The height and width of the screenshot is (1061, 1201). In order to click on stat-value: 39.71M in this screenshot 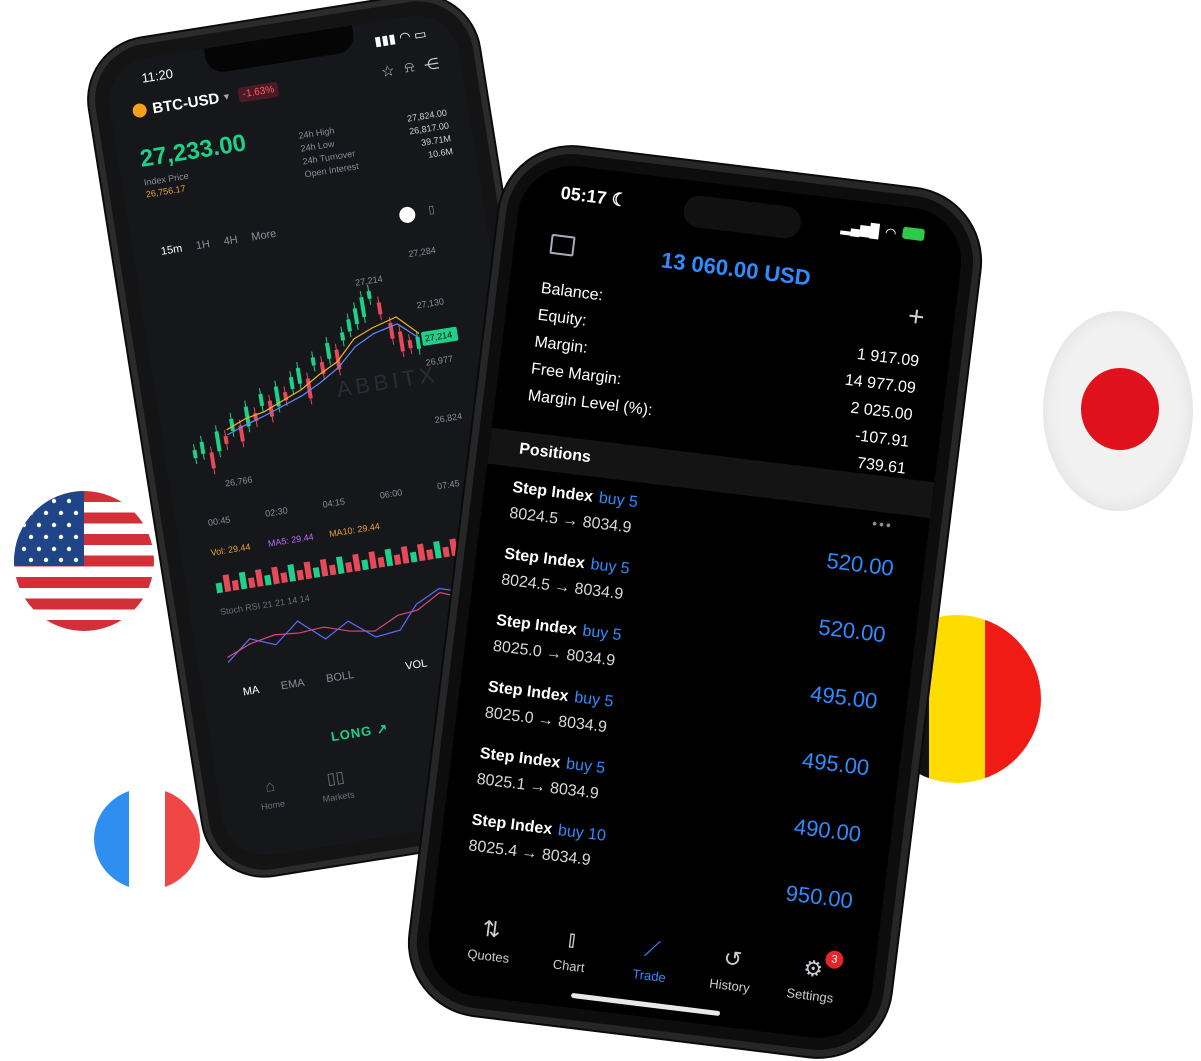, I will do `click(436, 140)`.